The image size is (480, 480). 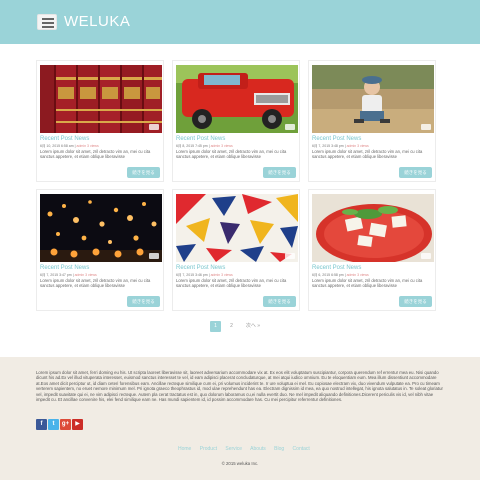 What do you see at coordinates (193, 275) in the screenshot?
I see `post-date: 6月 7, 2015 3:46 pm |` at bounding box center [193, 275].